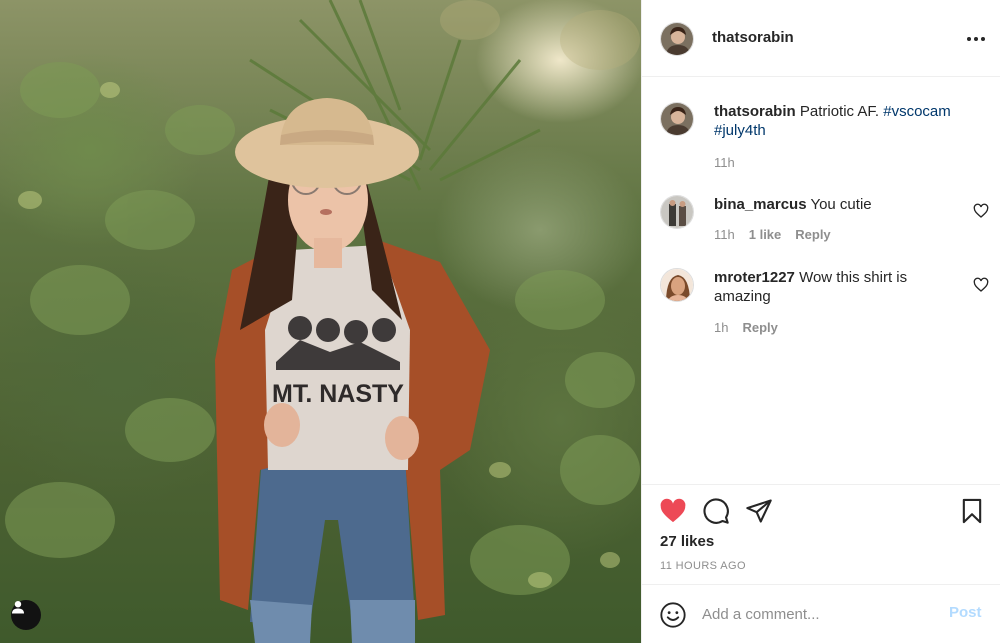  Describe the element at coordinates (755, 111) in the screenshot. I see `caption-username: thatsorabin` at that location.